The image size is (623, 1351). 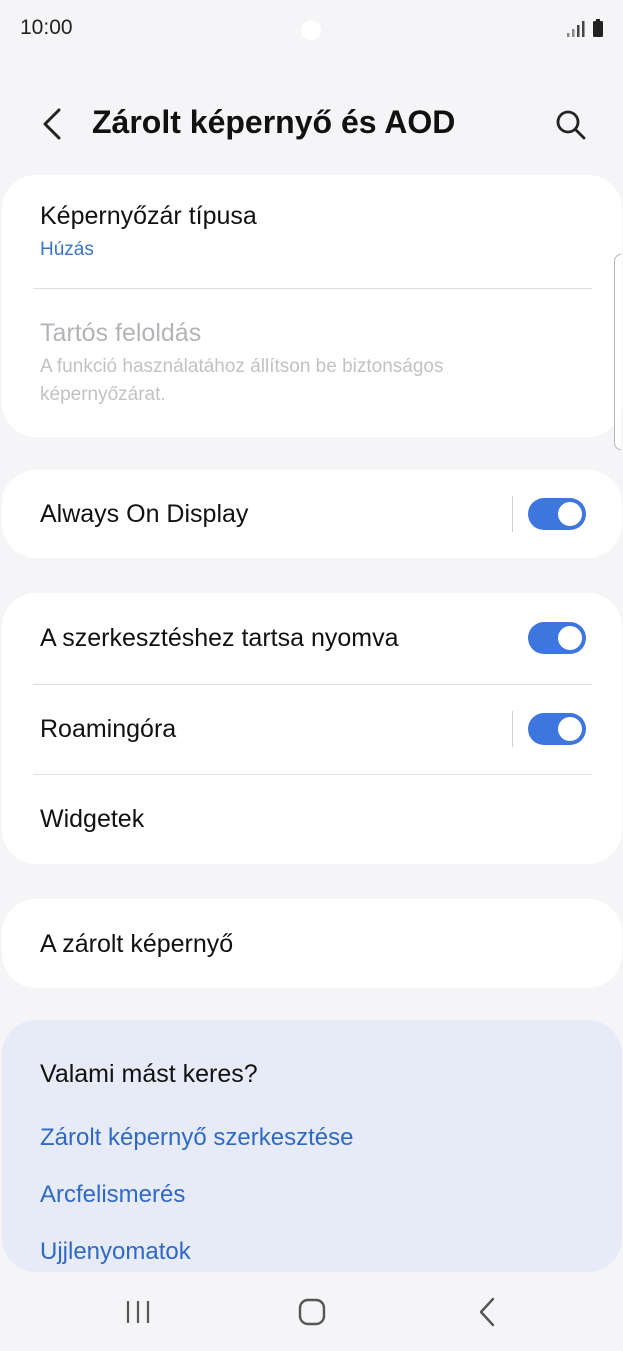 I want to click on status-bar: 10:00, so click(x=311, y=30).